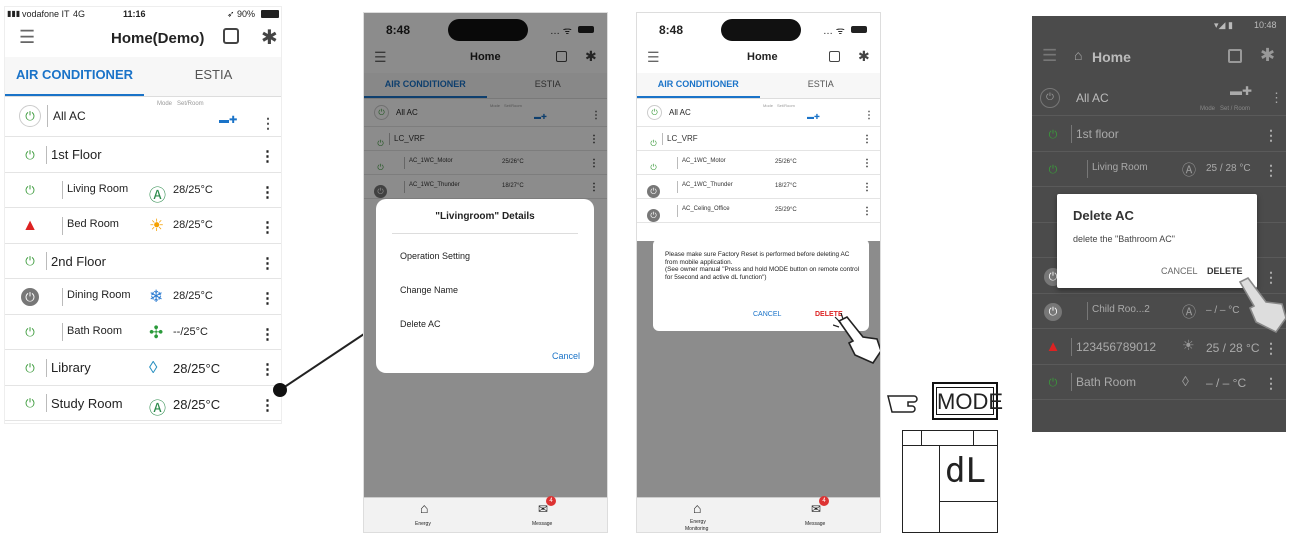 The height and width of the screenshot is (533, 1289). I want to click on unit-row: ▲ Bed Room ☀ 28/25°C ⋮, so click(143, 226).